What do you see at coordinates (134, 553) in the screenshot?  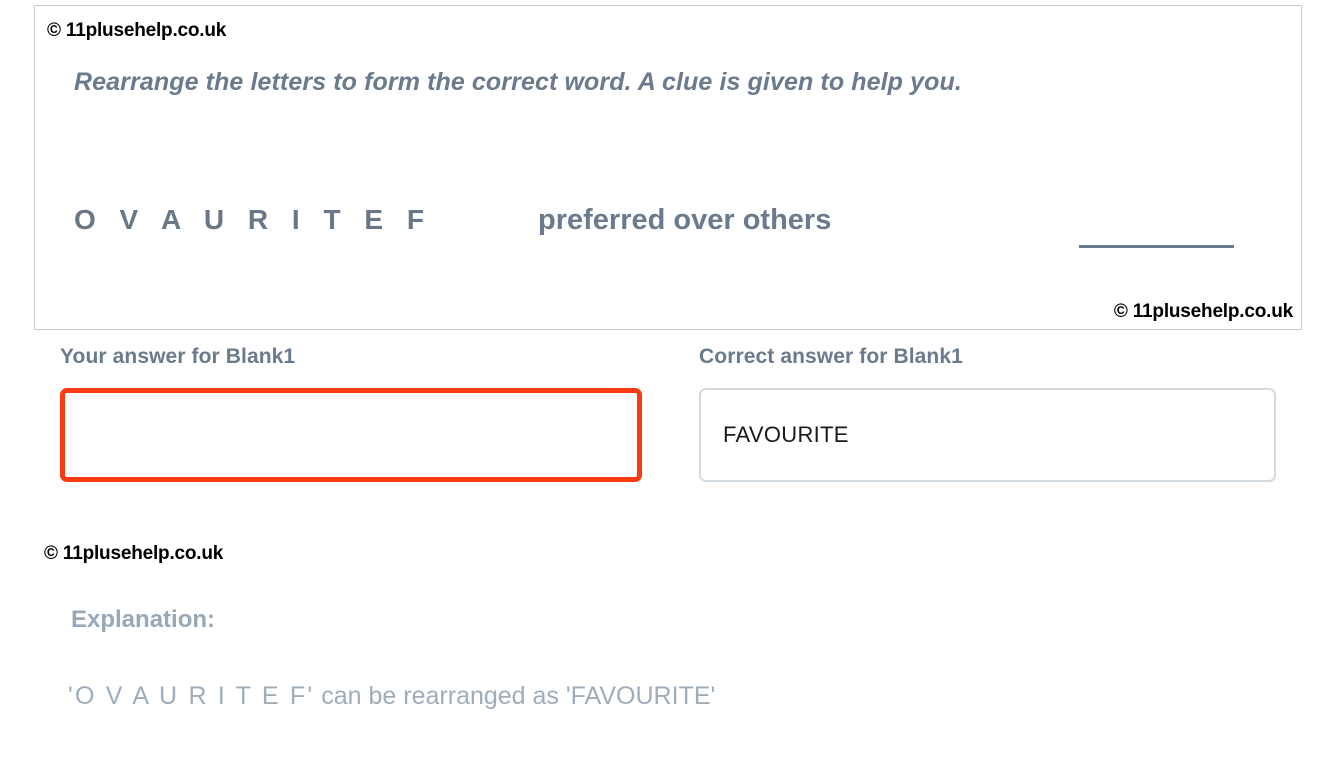 I see `explanation-copyright: © 11plusehelp.co.uk` at bounding box center [134, 553].